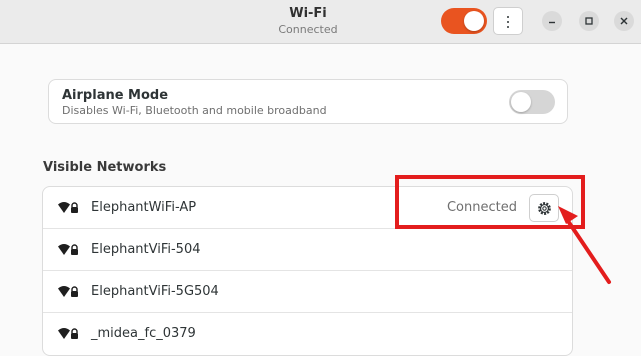 This screenshot has height=356, width=641. What do you see at coordinates (105, 167) in the screenshot?
I see `visible-networks-heading: Visible Networks` at bounding box center [105, 167].